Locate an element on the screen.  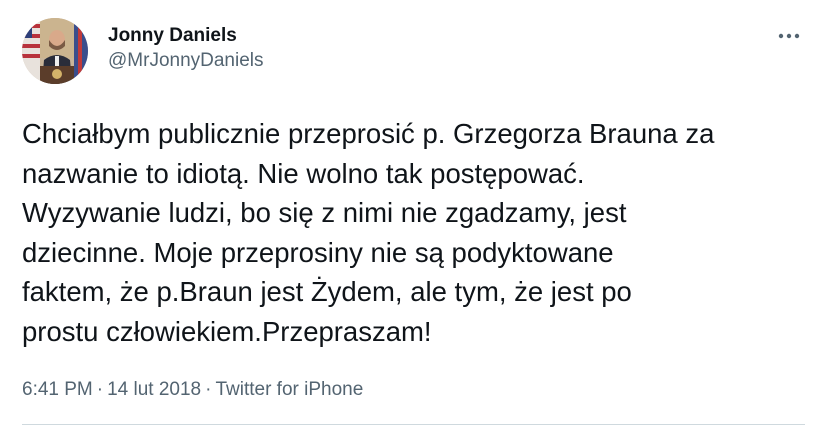
tweet-meta: 6:41 PM · 14 lut 2018 · Twitter for iPhone is located at coordinates (192, 390).